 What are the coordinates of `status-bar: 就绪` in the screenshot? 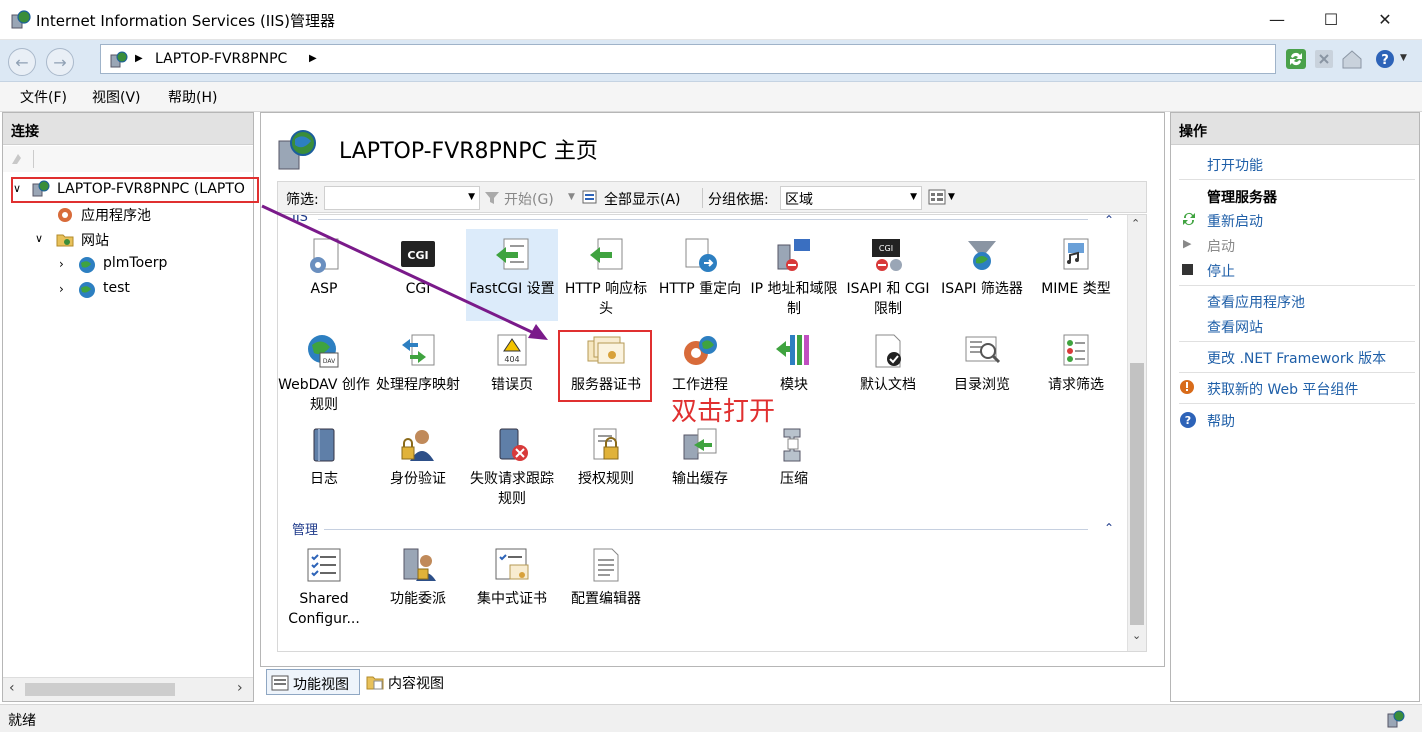 It's located at (711, 718).